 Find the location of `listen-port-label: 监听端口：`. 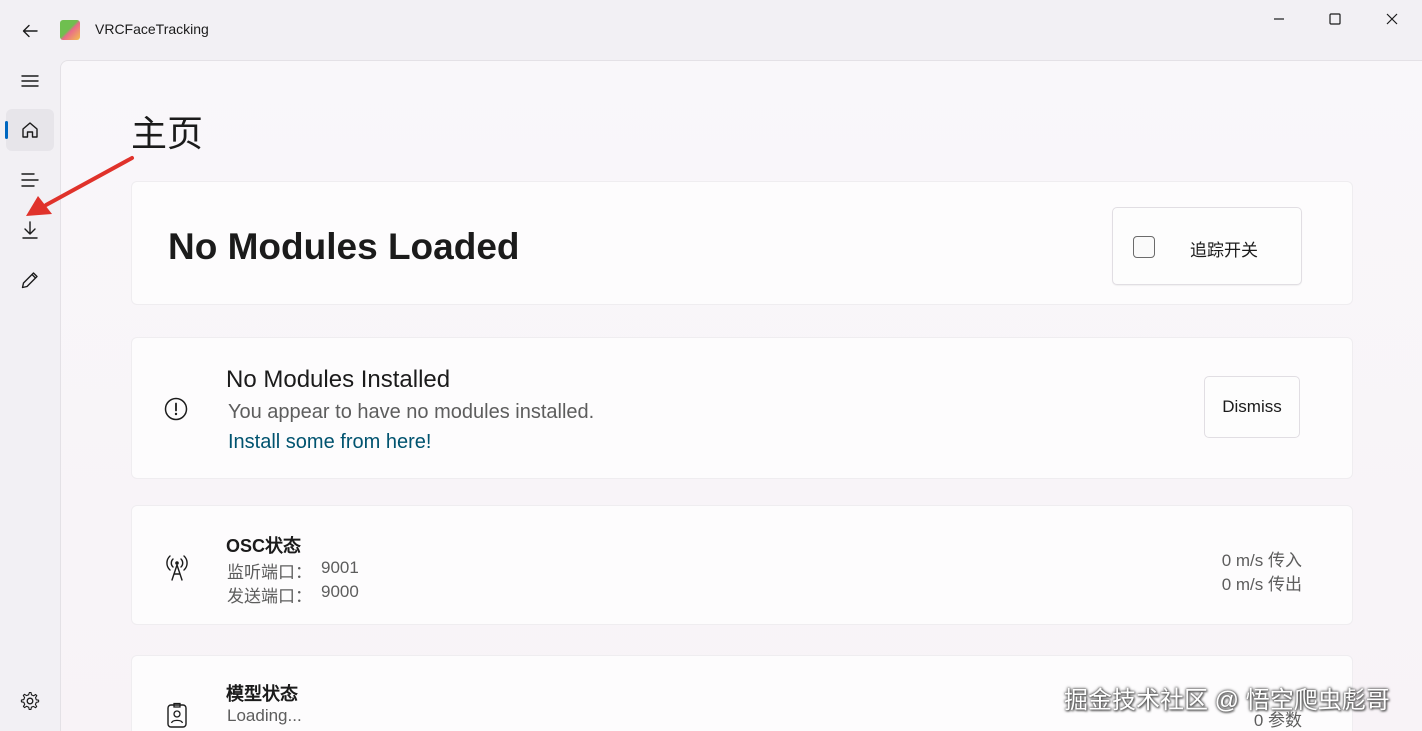

listen-port-label: 监听端口： is located at coordinates (269, 572).